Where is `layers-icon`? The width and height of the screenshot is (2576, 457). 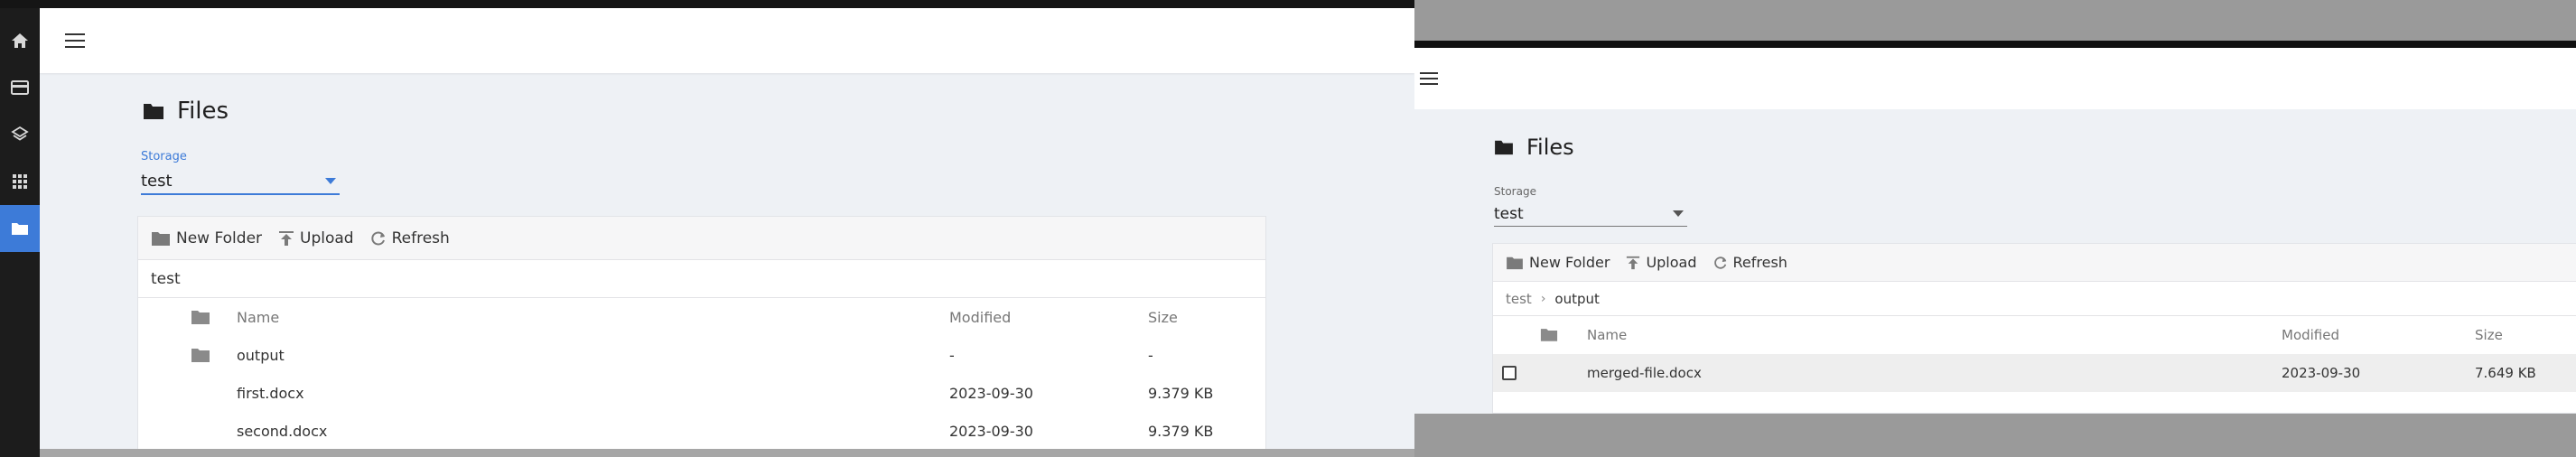 layers-icon is located at coordinates (20, 133).